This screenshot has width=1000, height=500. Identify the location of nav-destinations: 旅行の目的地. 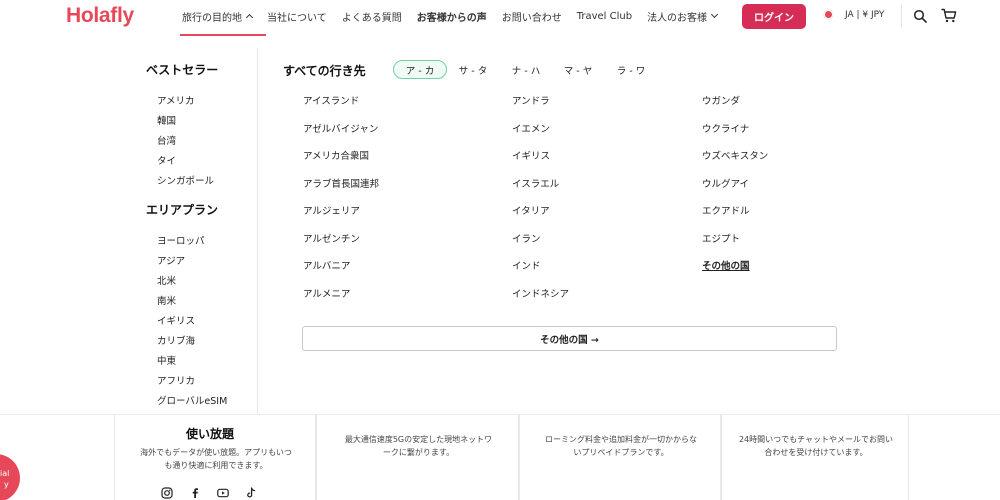
(223, 22).